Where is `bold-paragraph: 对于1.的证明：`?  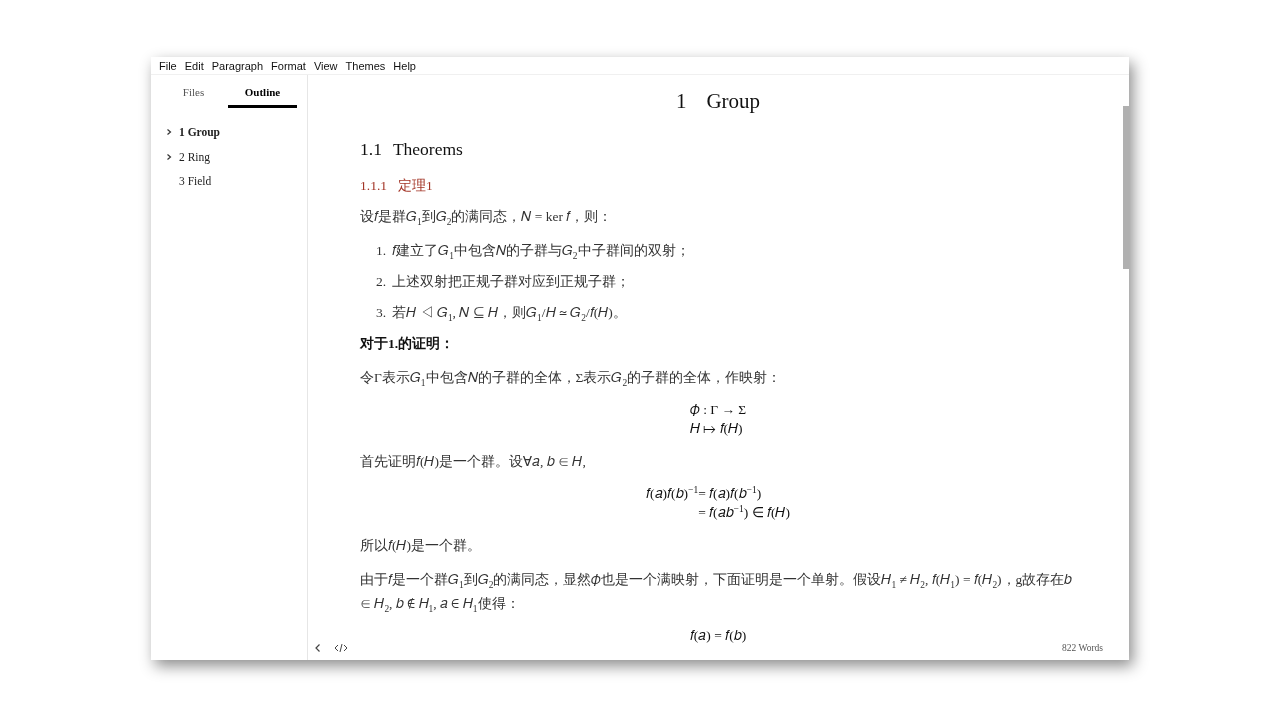
bold-paragraph: 对于1.的证明： is located at coordinates (408, 344).